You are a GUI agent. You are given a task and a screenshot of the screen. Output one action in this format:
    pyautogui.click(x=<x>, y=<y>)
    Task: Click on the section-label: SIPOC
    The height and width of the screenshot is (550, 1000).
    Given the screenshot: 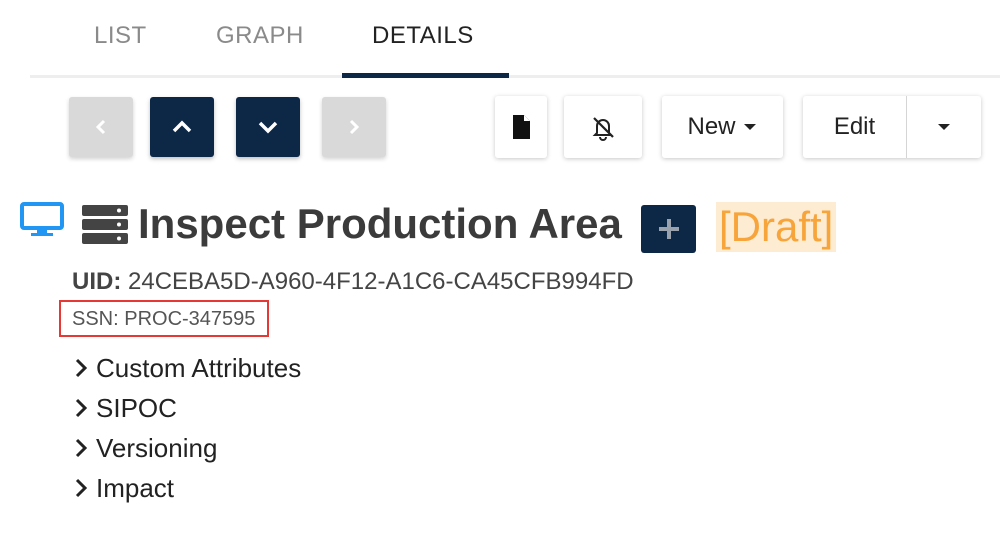 What is the action you would take?
    pyautogui.click(x=136, y=407)
    